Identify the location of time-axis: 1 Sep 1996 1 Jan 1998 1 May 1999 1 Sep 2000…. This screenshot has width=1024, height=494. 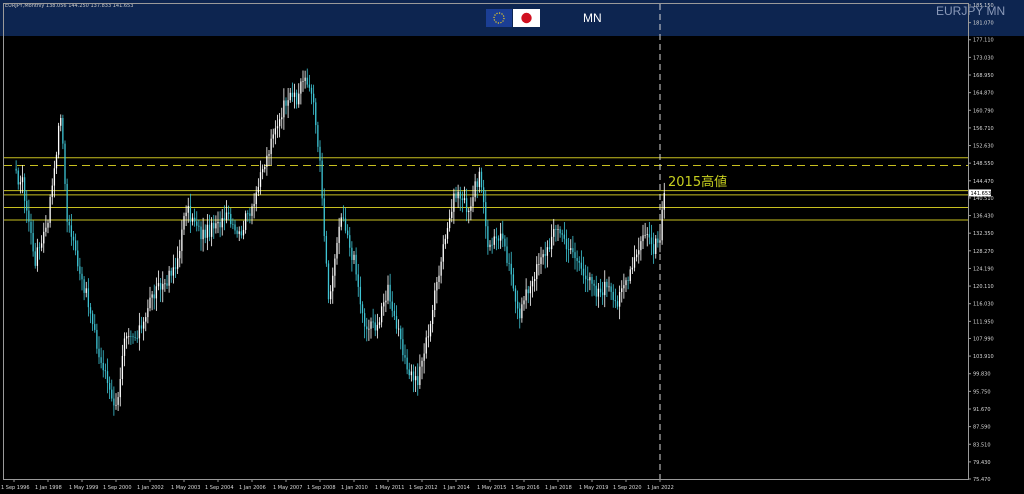
(337, 485).